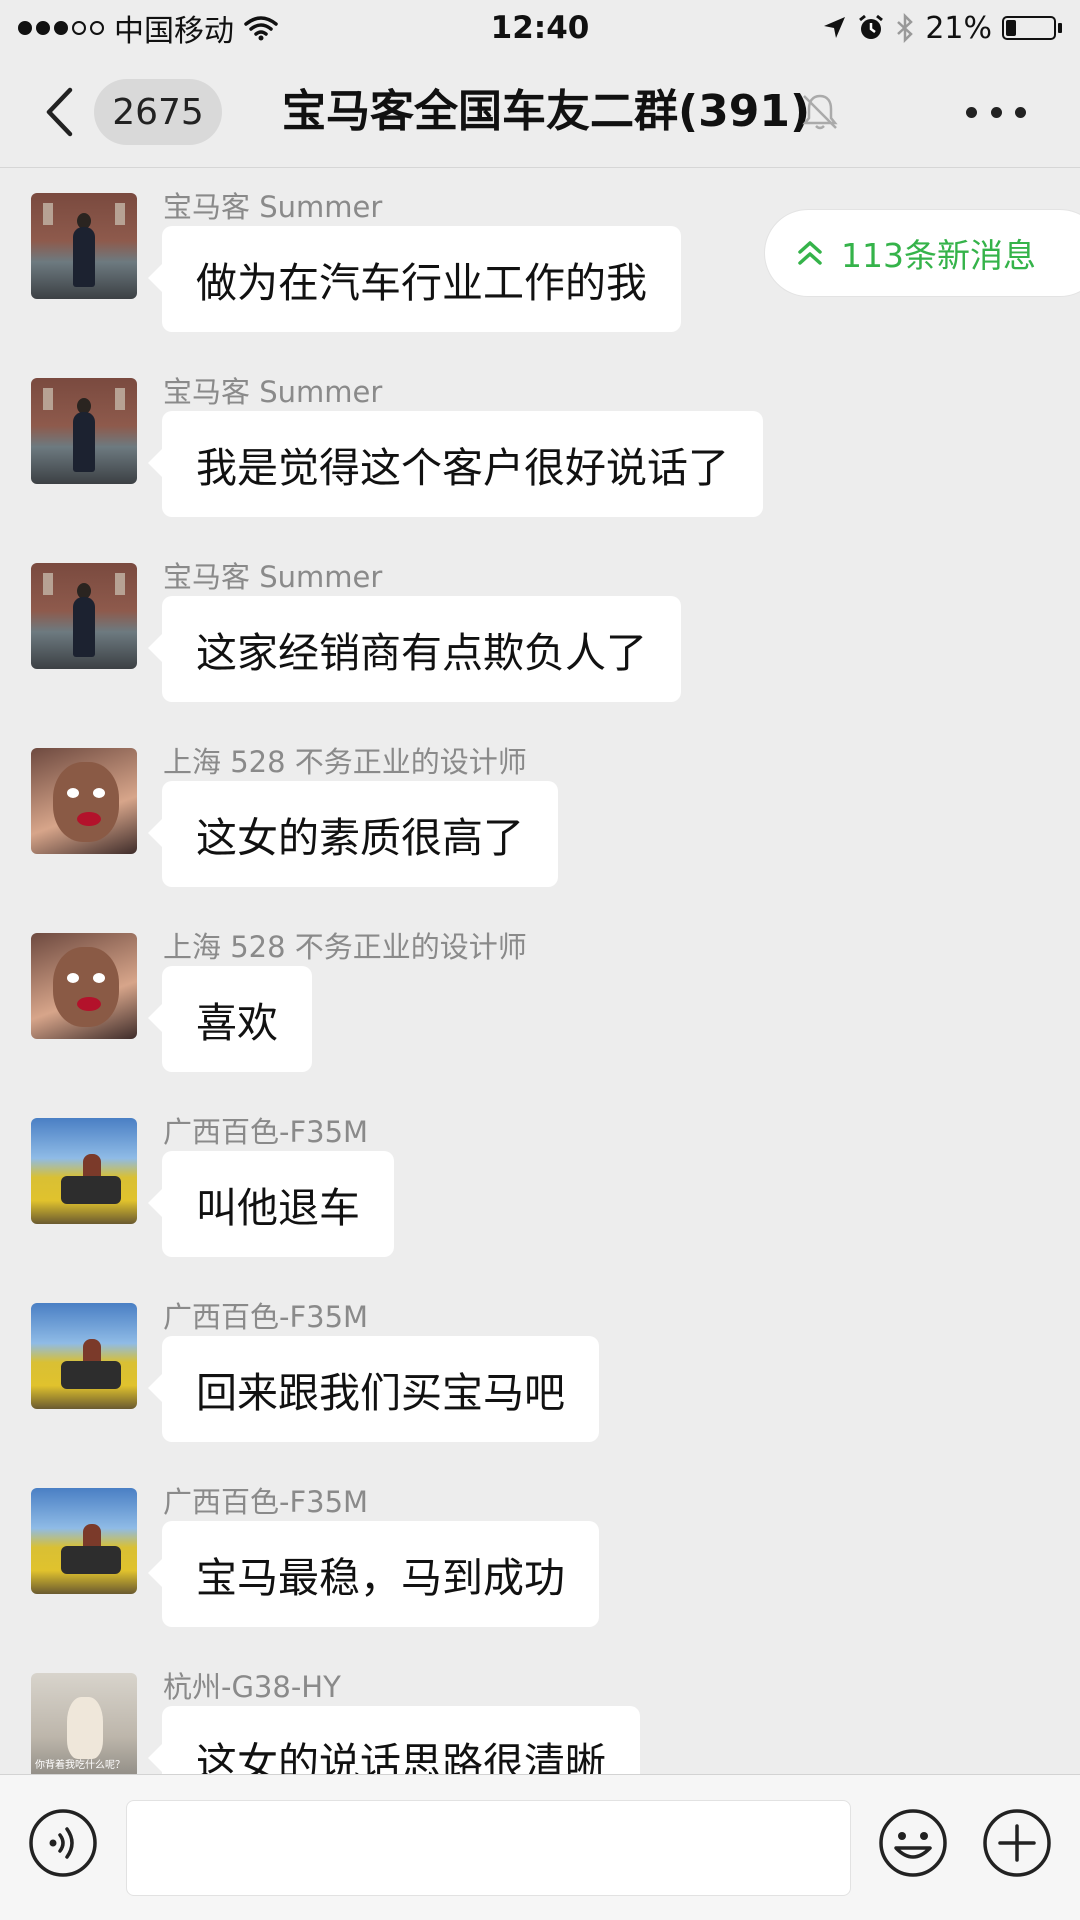 The height and width of the screenshot is (1920, 1080). Describe the element at coordinates (252, 1687) in the screenshot. I see `sender-name: 杭州-G38-HY` at that location.